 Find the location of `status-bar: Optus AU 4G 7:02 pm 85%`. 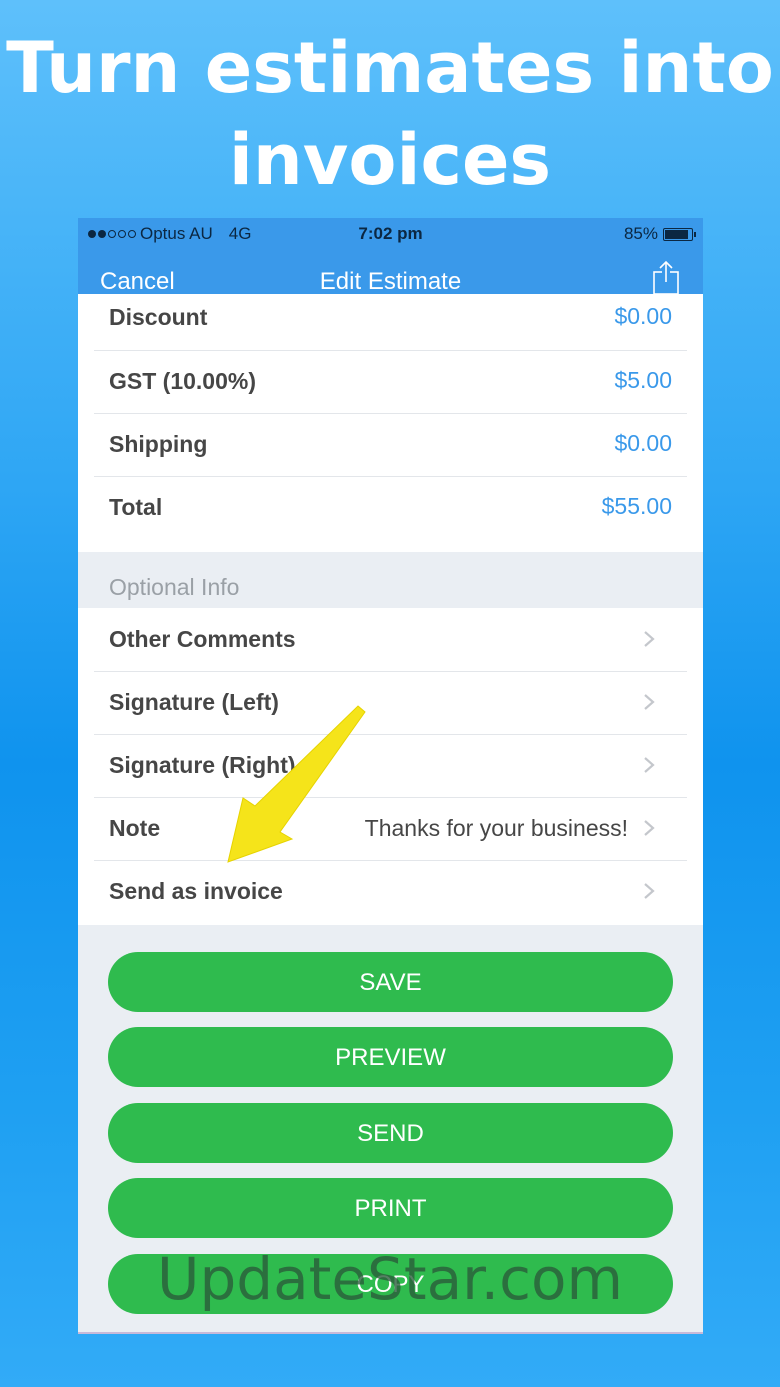

status-bar: Optus AU 4G 7:02 pm 85% is located at coordinates (390, 234).